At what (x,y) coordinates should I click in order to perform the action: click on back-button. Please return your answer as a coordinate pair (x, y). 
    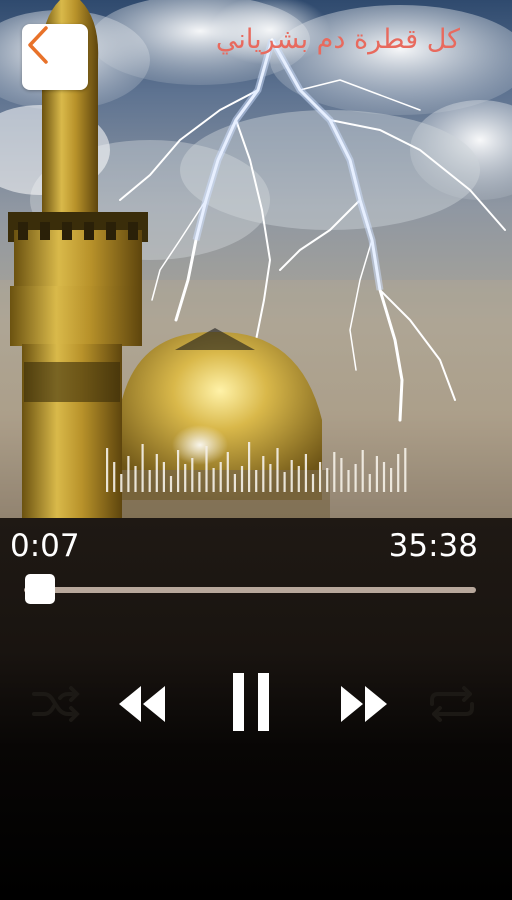
    Looking at the image, I should click on (55, 57).